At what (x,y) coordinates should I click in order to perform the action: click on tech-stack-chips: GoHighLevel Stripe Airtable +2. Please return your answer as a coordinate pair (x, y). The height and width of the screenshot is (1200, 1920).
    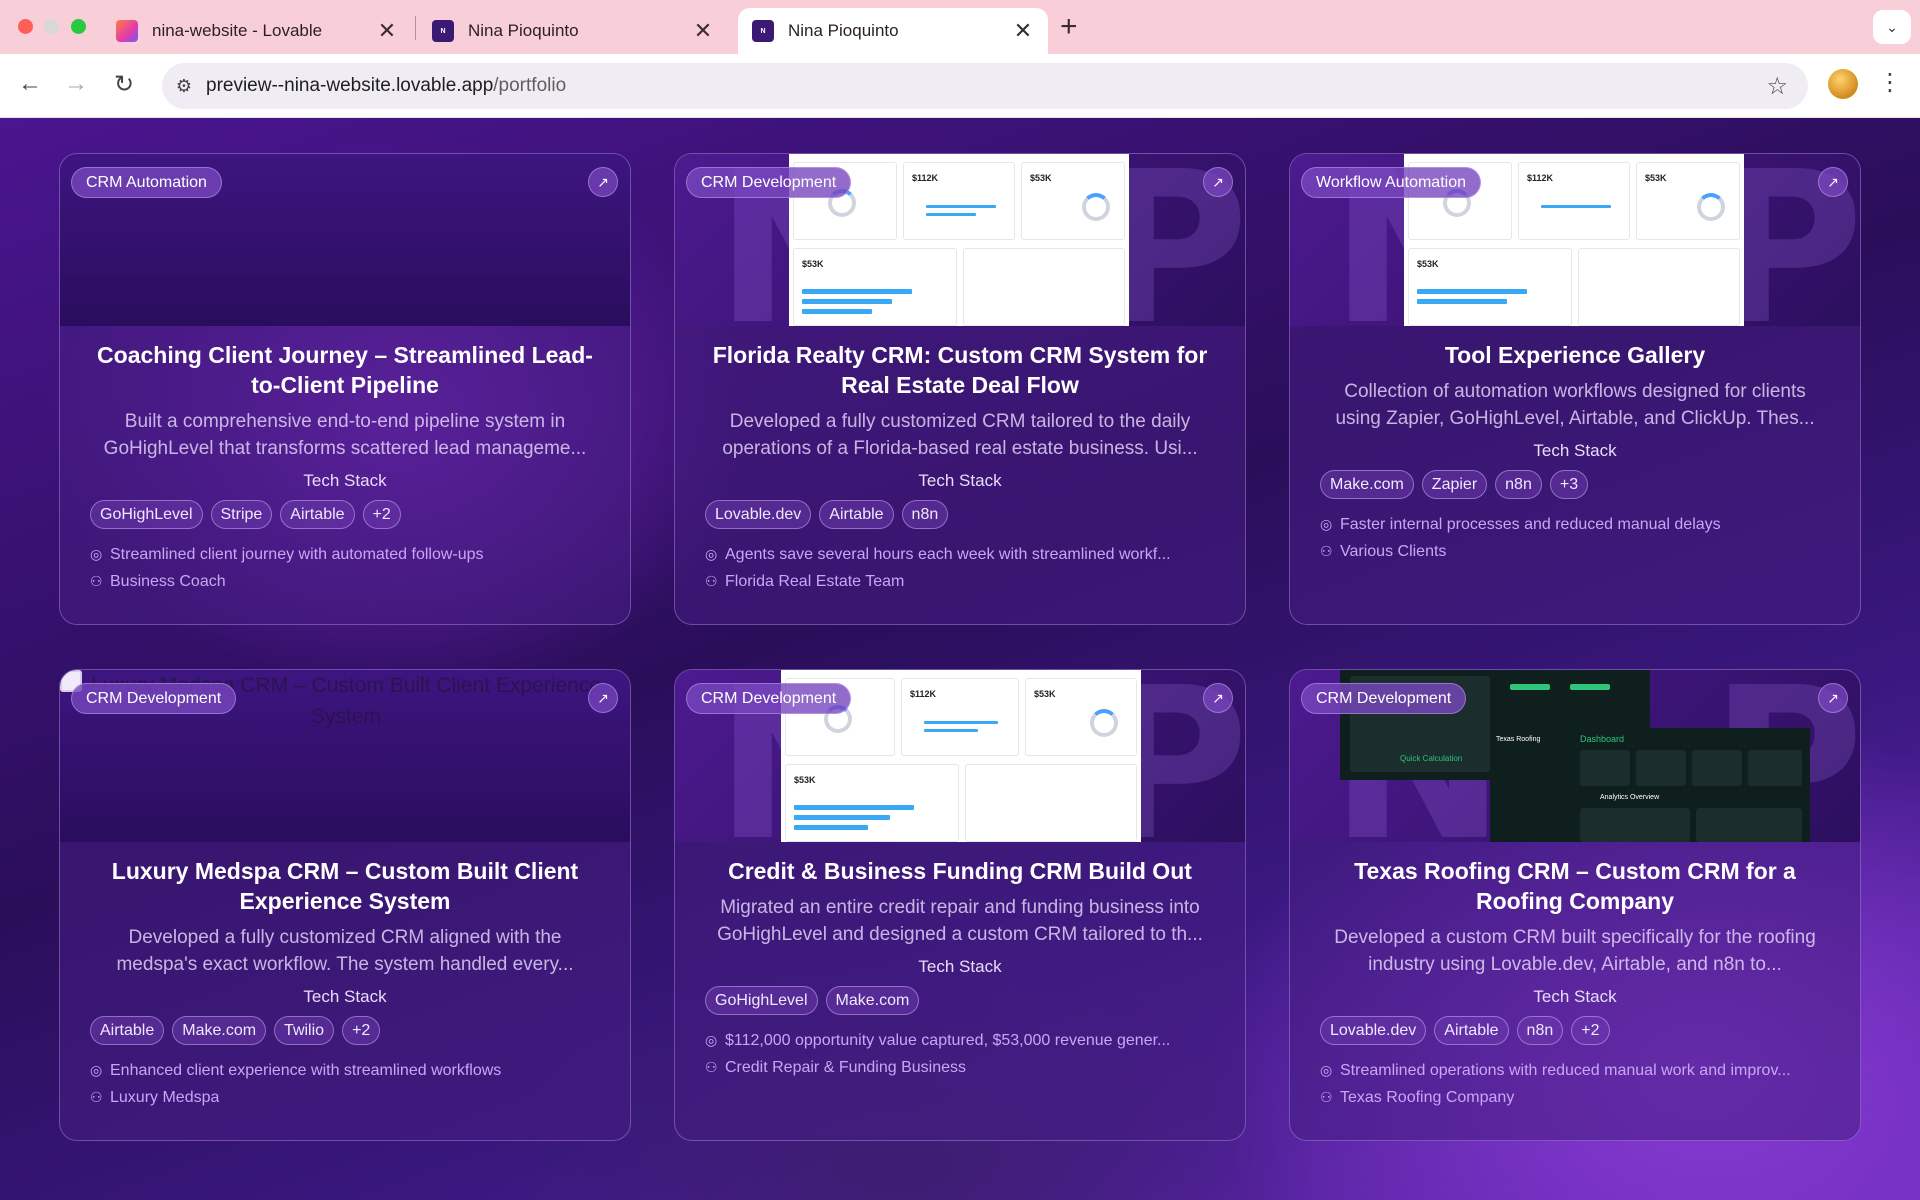
    Looking at the image, I should click on (345, 514).